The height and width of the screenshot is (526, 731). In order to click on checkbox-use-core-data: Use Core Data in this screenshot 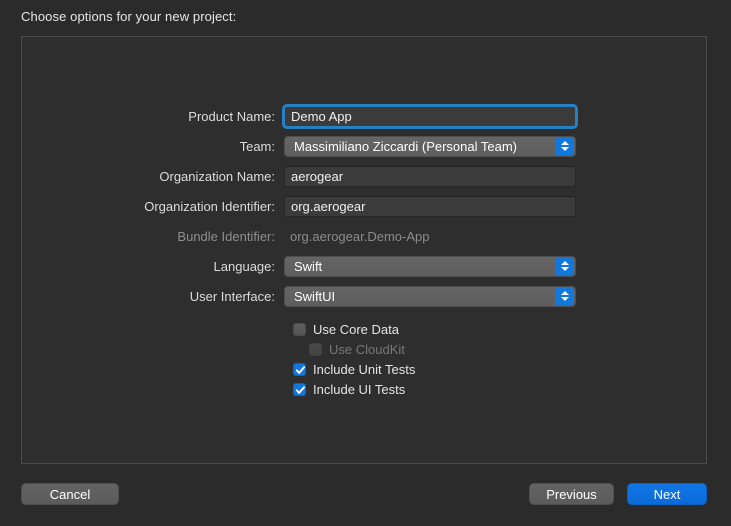, I will do `click(354, 329)`.